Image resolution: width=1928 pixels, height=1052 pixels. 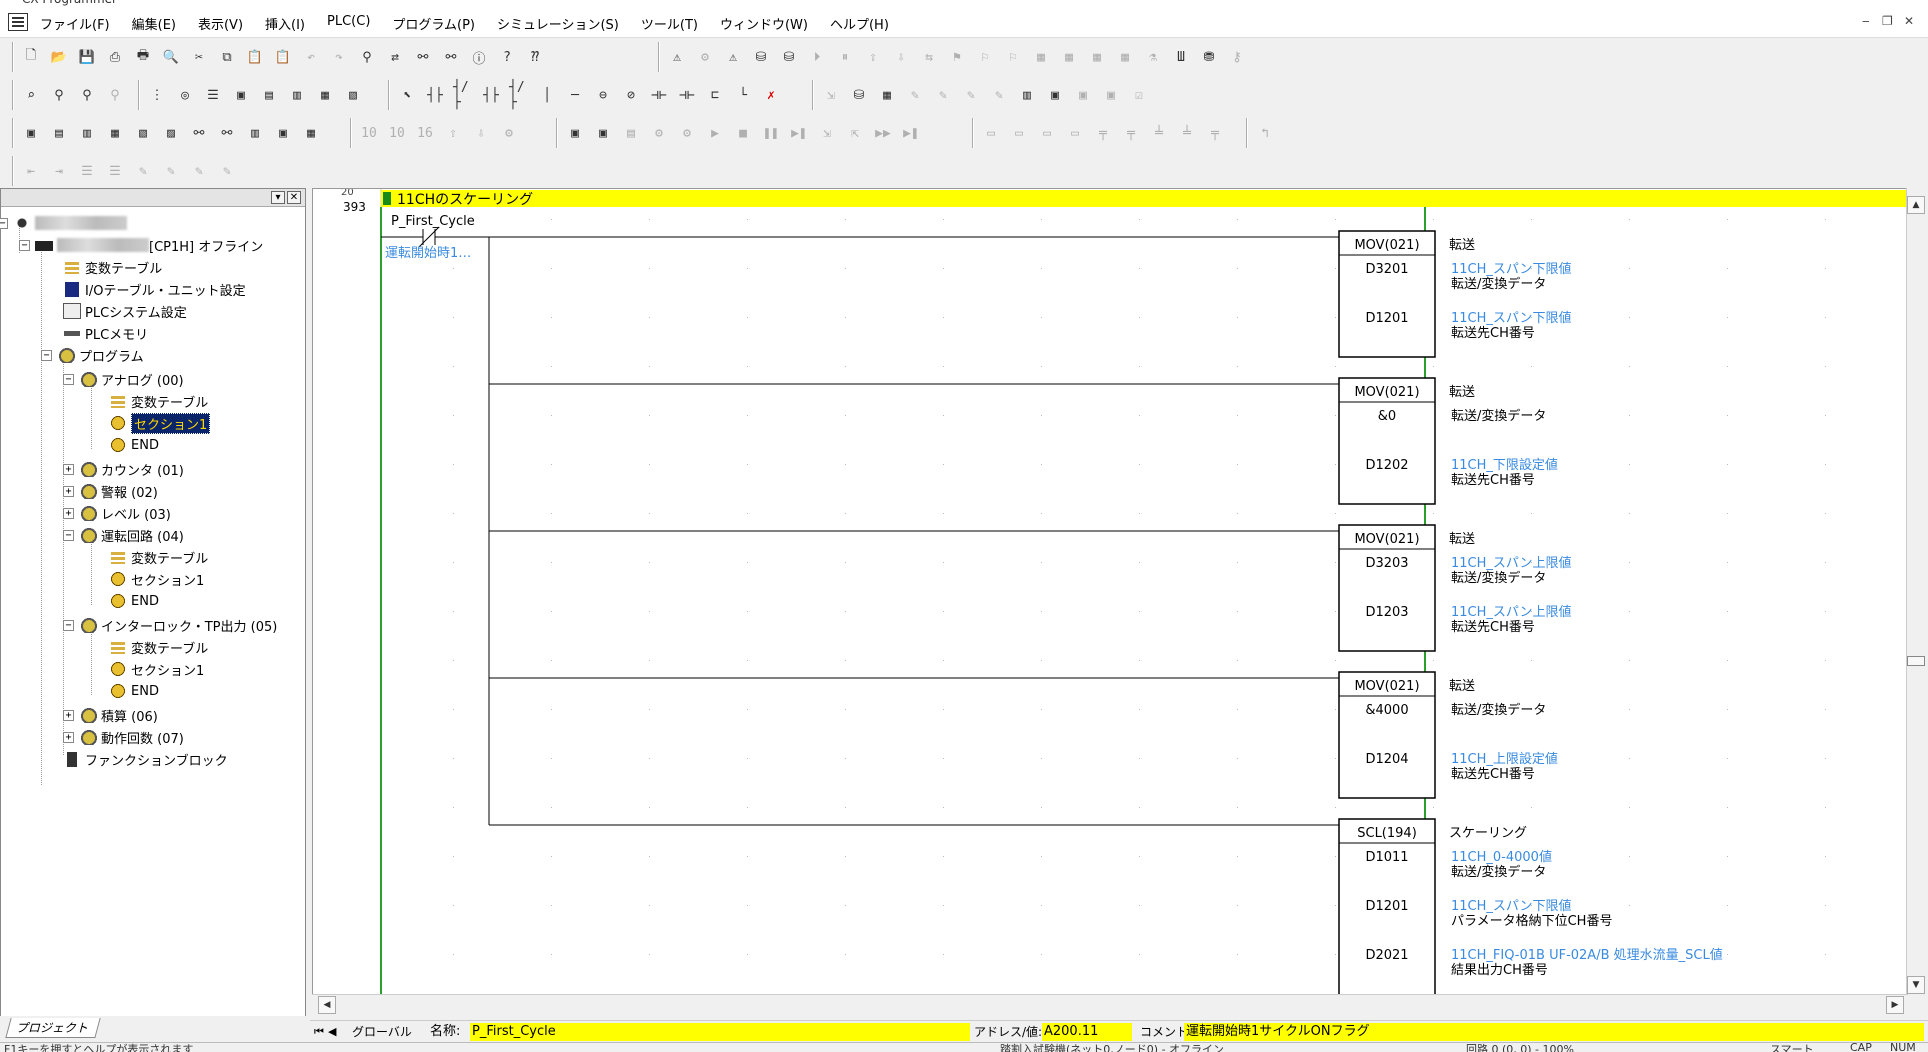 I want to click on tree-program-interlock: − インターロック・TP出力 (05), so click(x=170, y=625).